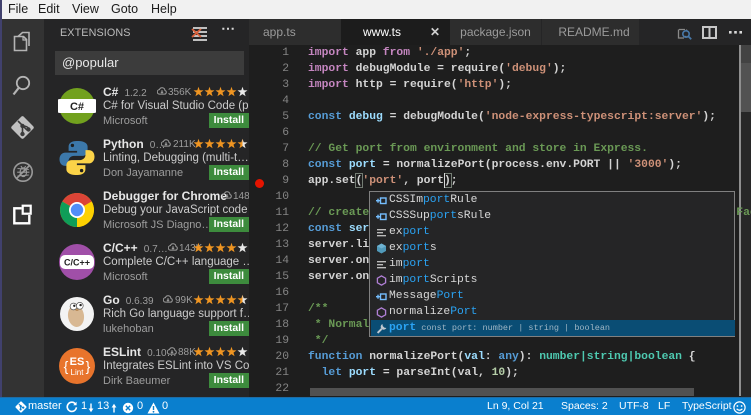 This screenshot has width=751, height=415. I want to click on svg-text: ES, so click(77, 362).